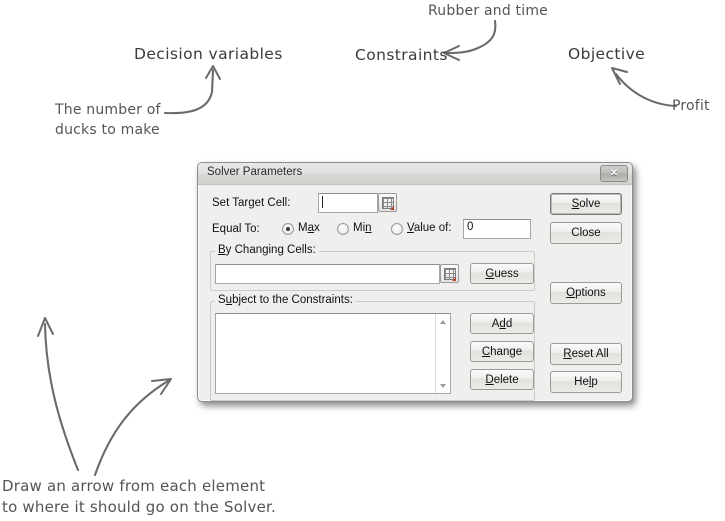 This screenshot has height=521, width=725. I want to click on annotation-ducks-note-line2: ducks to make, so click(107, 130).